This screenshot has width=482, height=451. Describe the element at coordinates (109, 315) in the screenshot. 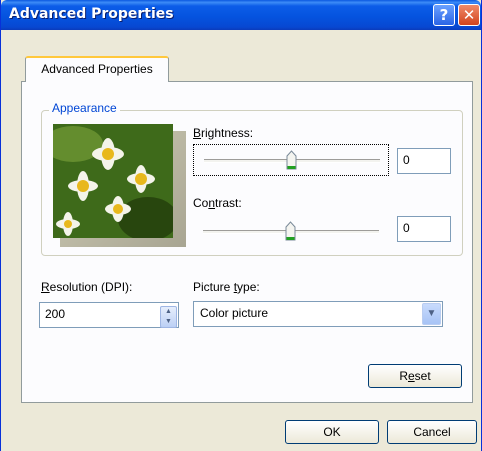

I see `resolution-input: 200` at that location.